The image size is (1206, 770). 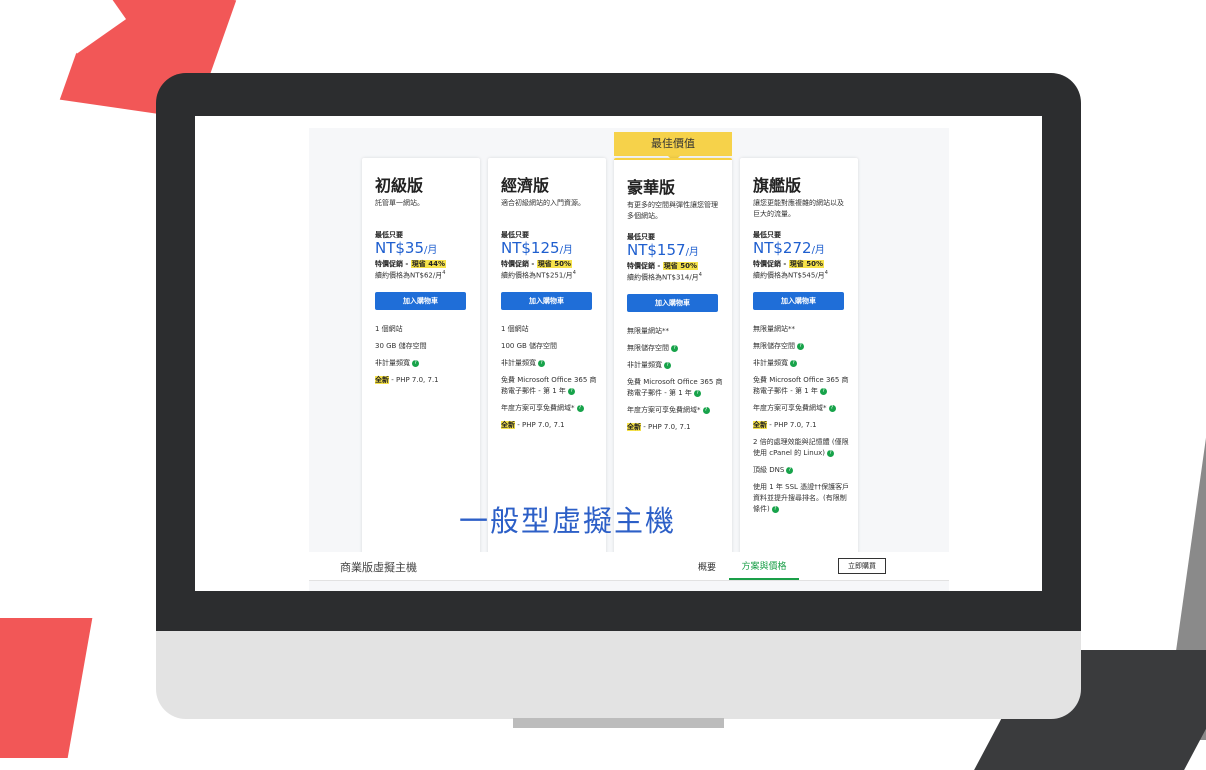 What do you see at coordinates (618, 675) in the screenshot?
I see `monitor-chin` at bounding box center [618, 675].